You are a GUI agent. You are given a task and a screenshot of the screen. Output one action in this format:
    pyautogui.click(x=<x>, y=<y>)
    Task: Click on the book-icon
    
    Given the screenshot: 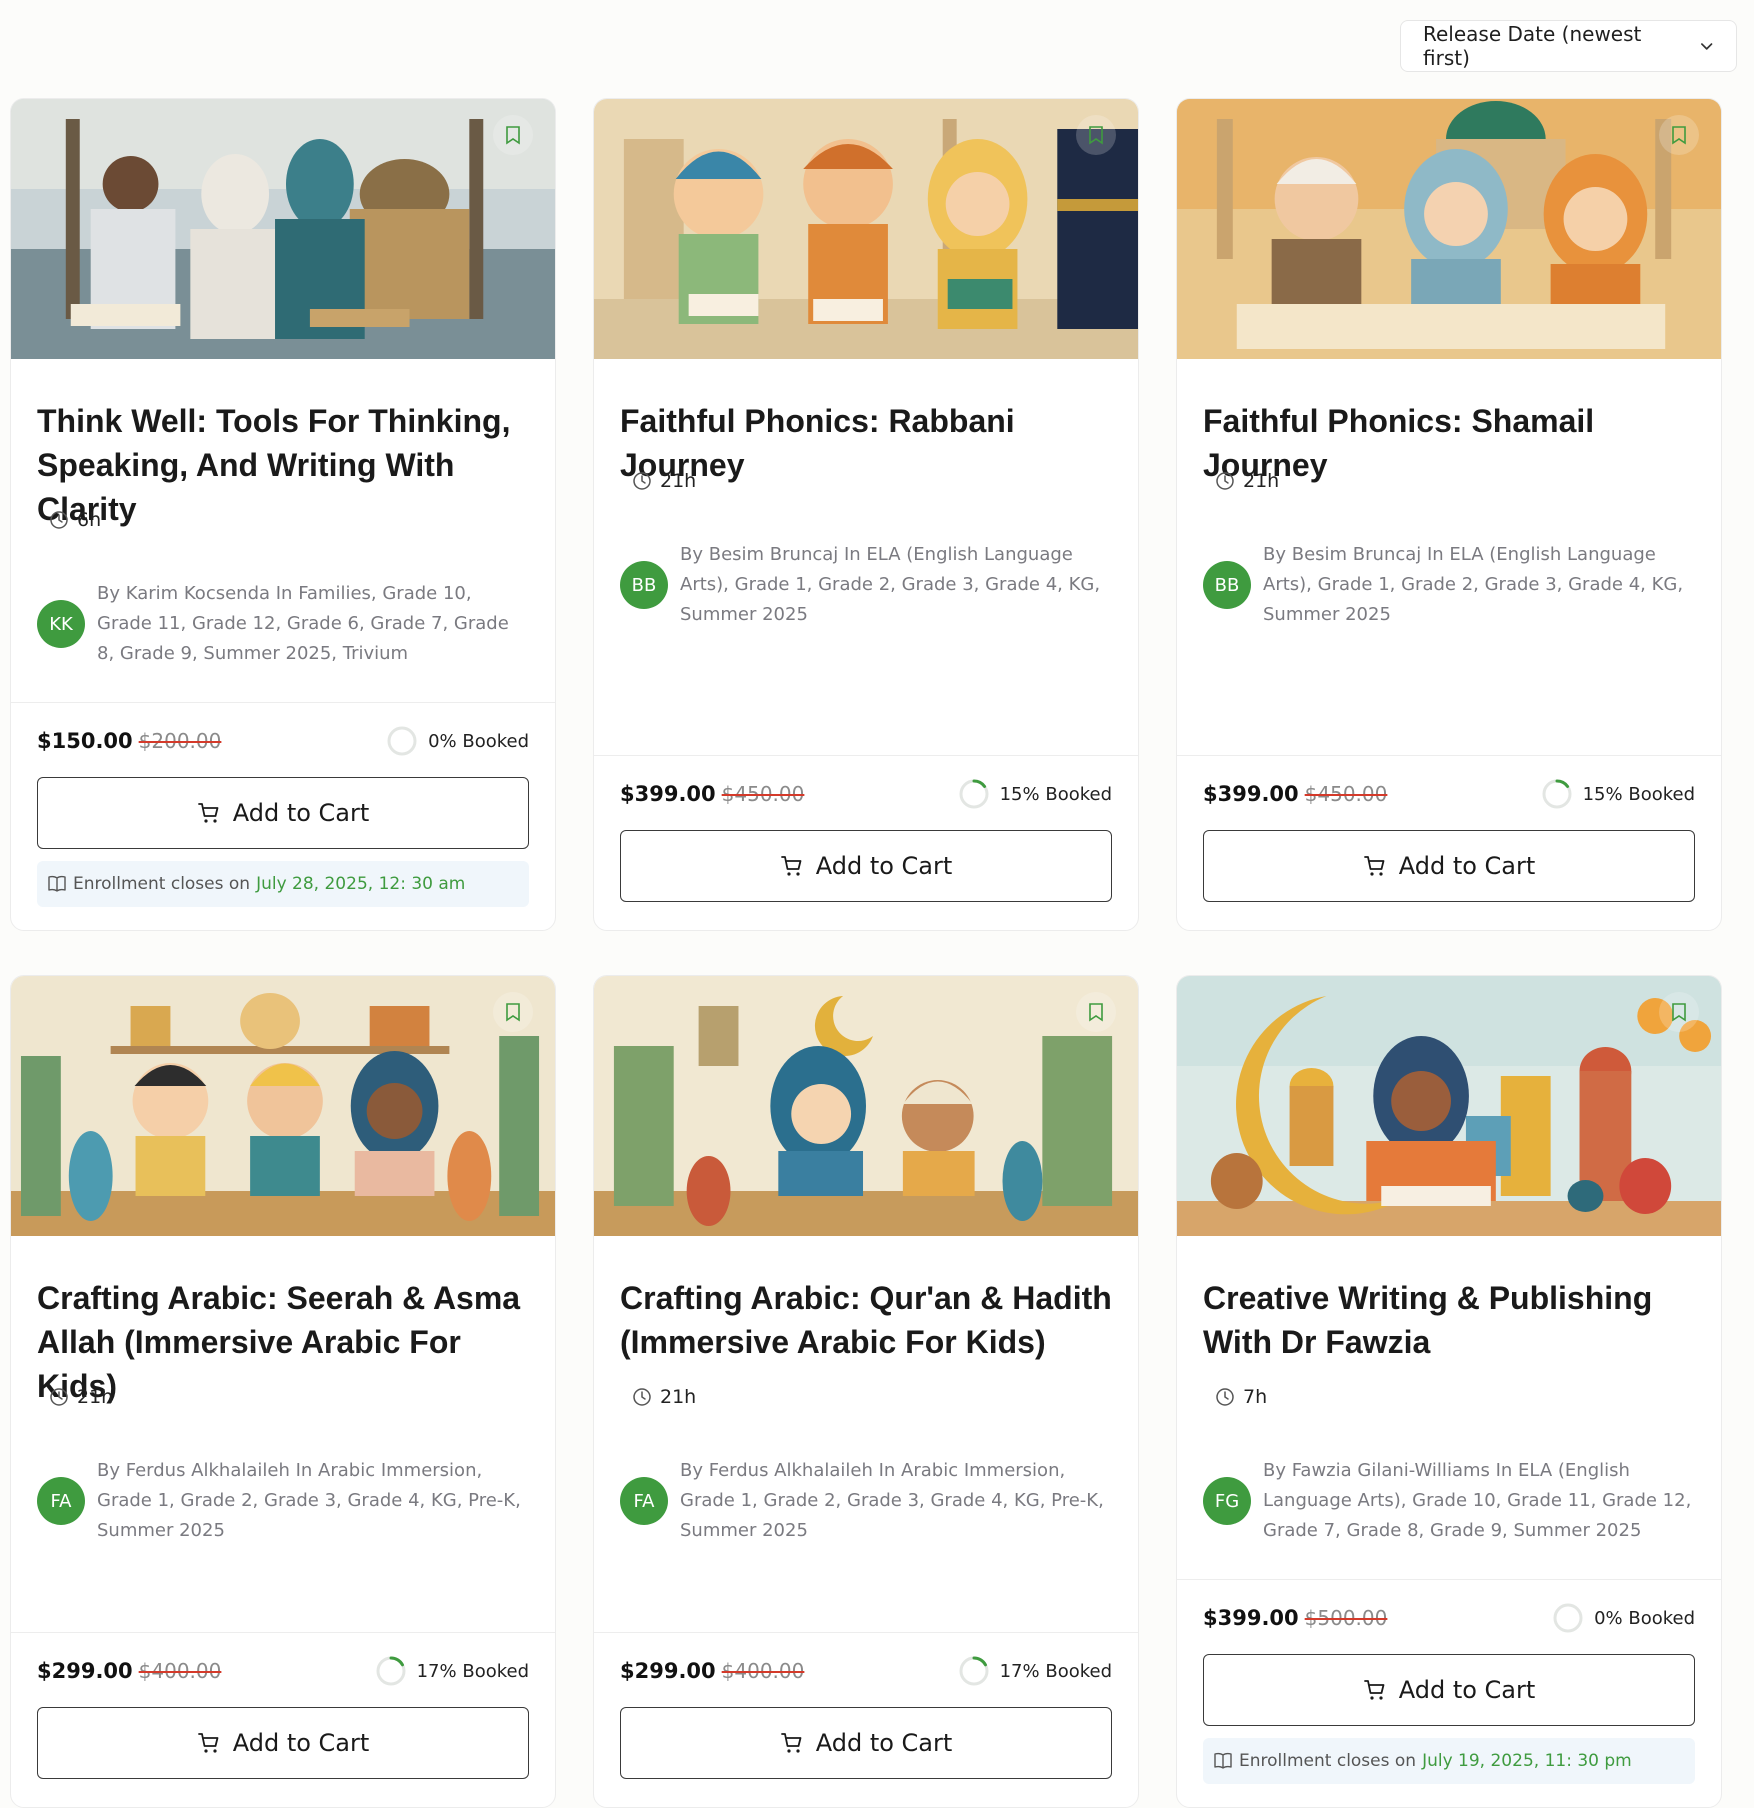 What is the action you would take?
    pyautogui.click(x=57, y=883)
    